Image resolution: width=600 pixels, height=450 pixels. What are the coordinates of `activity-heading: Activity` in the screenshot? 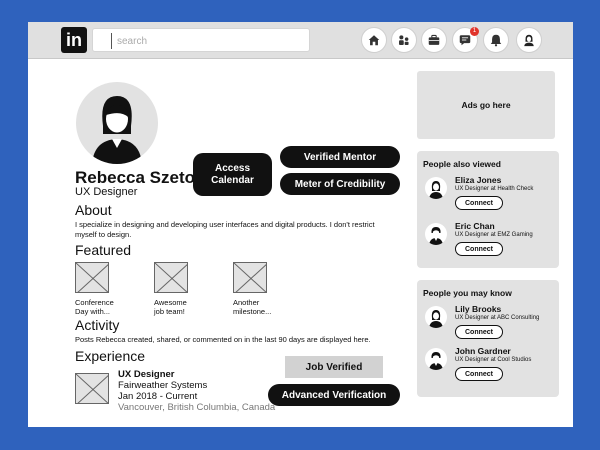 It's located at (97, 325).